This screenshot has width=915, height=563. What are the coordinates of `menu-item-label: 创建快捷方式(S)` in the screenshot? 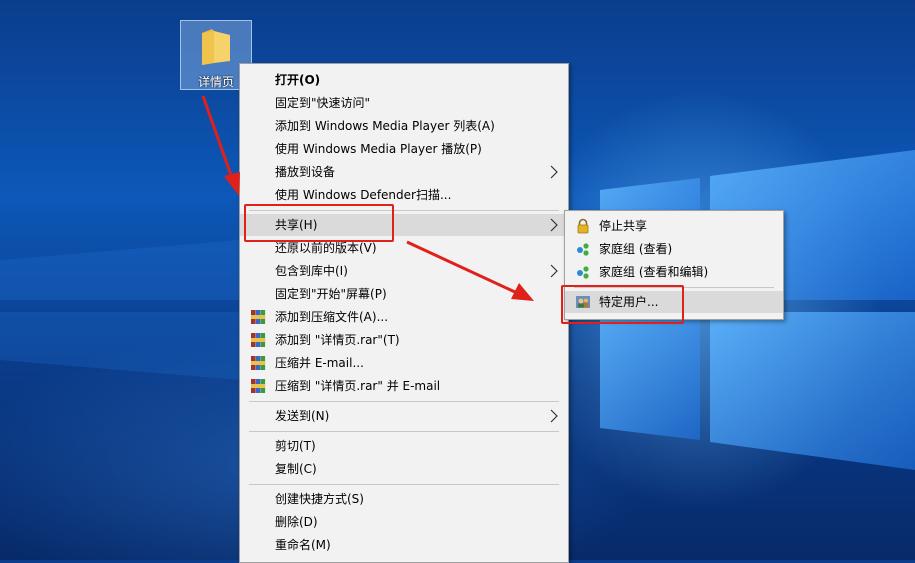 It's located at (319, 499).